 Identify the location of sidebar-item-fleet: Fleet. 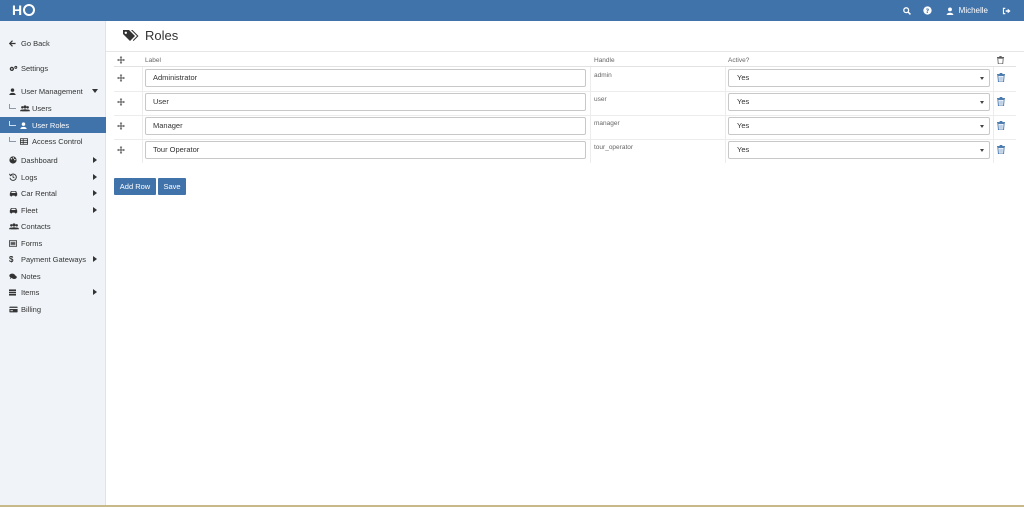
(53, 210).